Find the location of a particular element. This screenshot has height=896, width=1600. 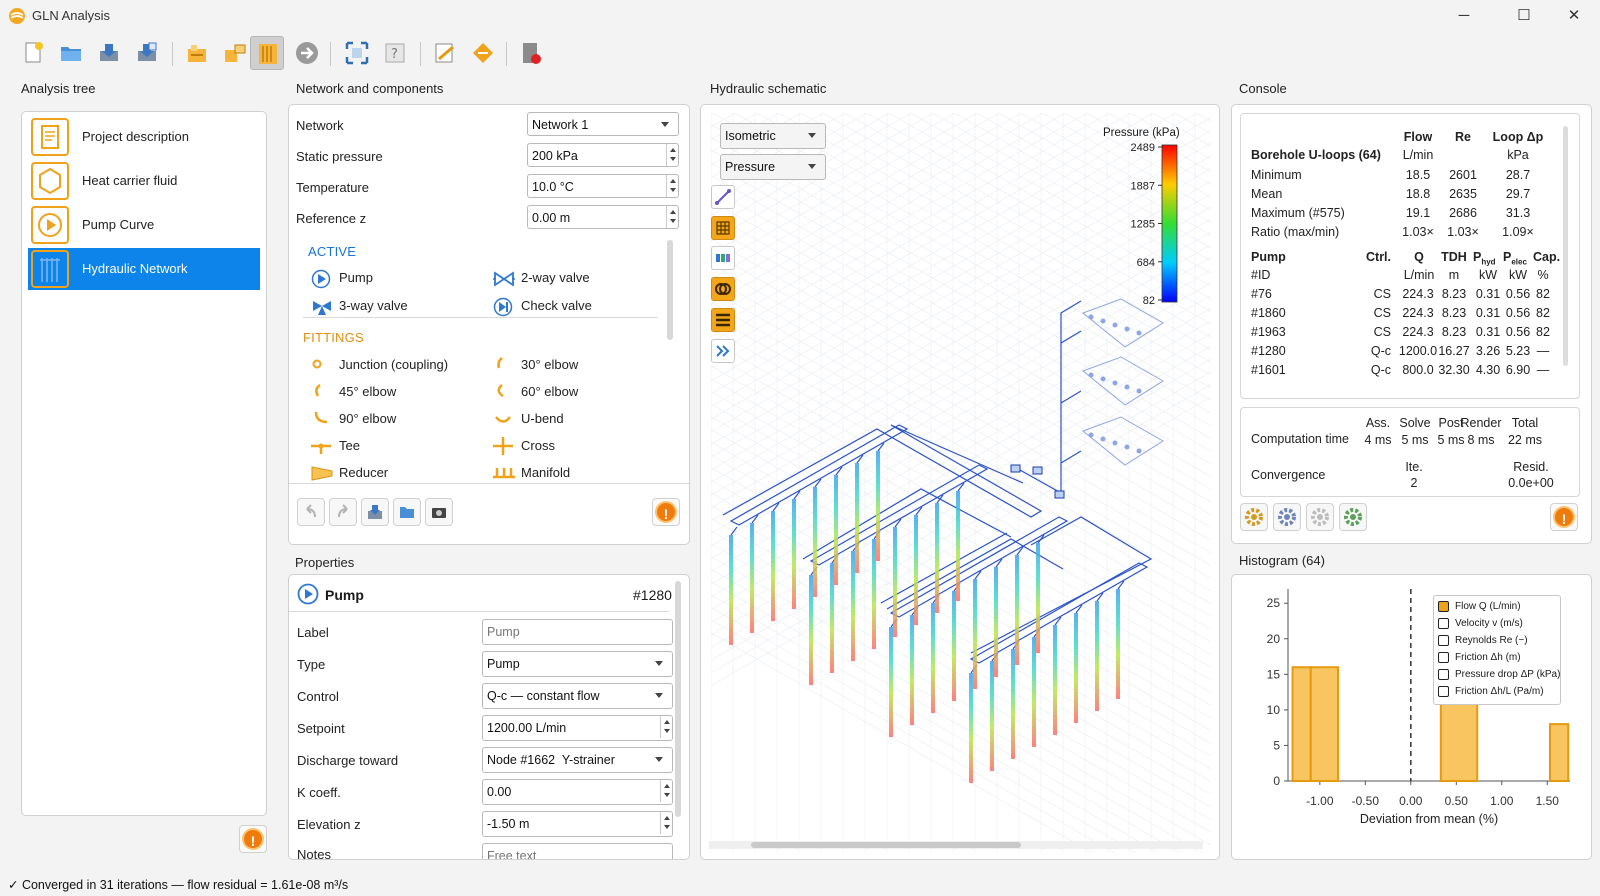

pump-cell: 8.23 is located at coordinates (1454, 313).